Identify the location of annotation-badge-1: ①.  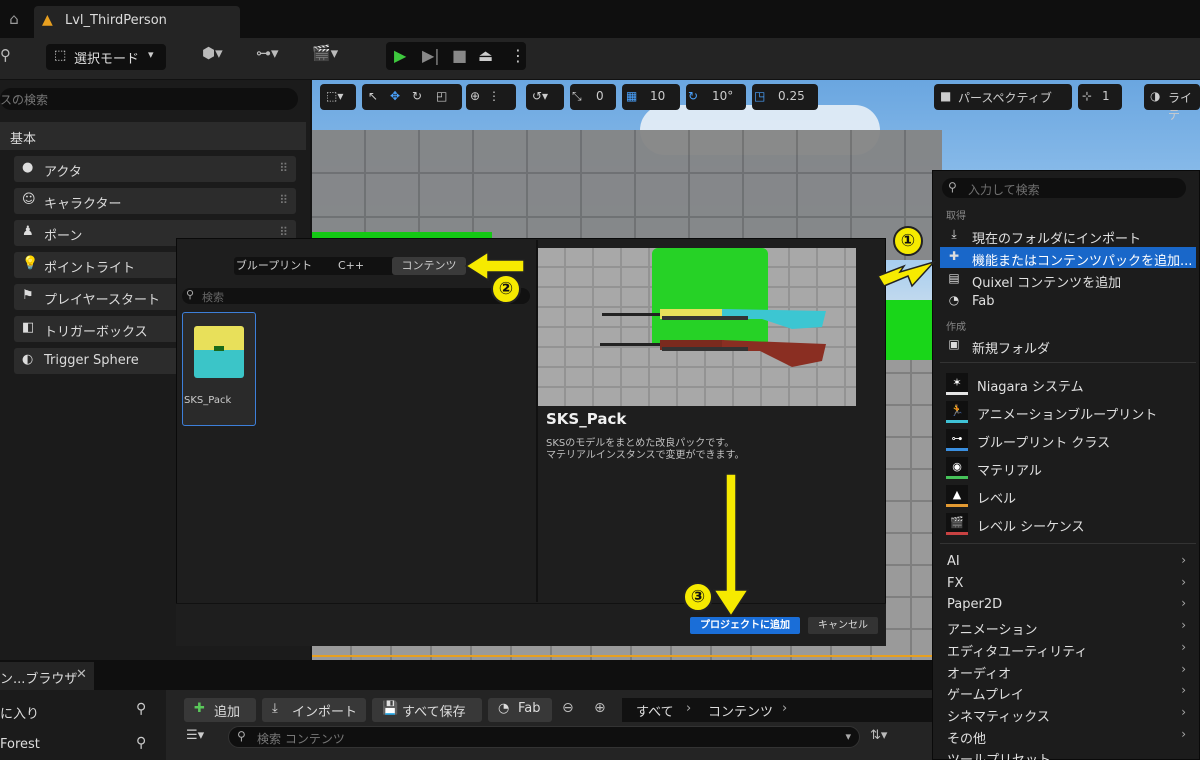
(908, 241).